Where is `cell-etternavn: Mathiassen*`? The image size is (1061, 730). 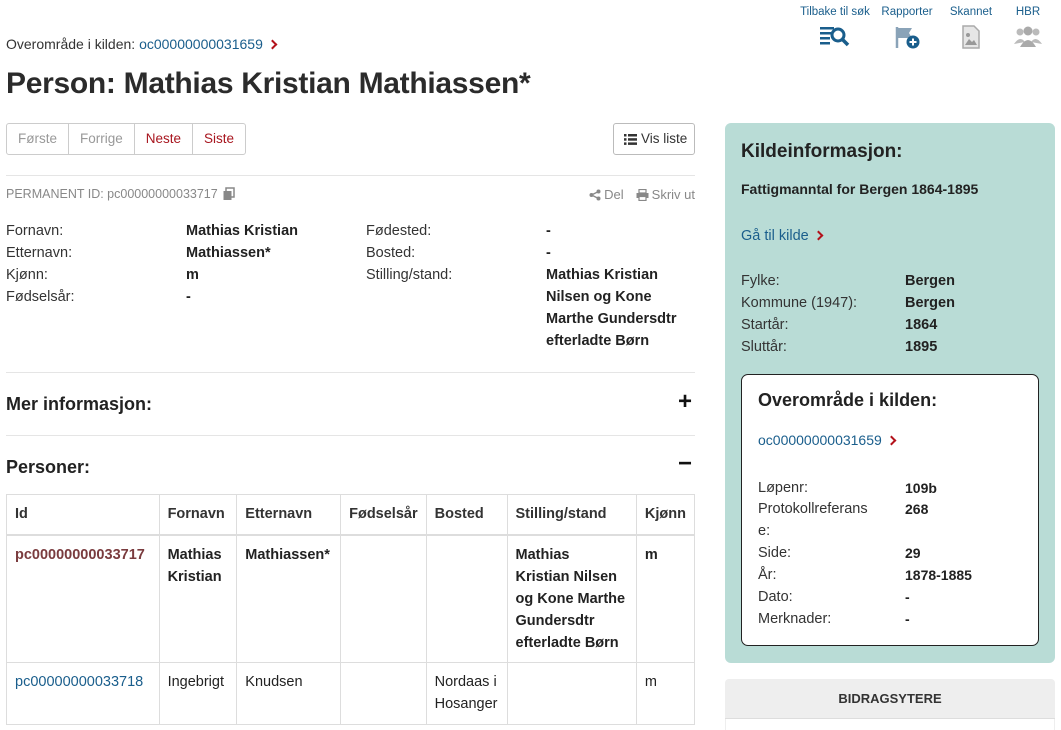 cell-etternavn: Mathiassen* is located at coordinates (289, 598).